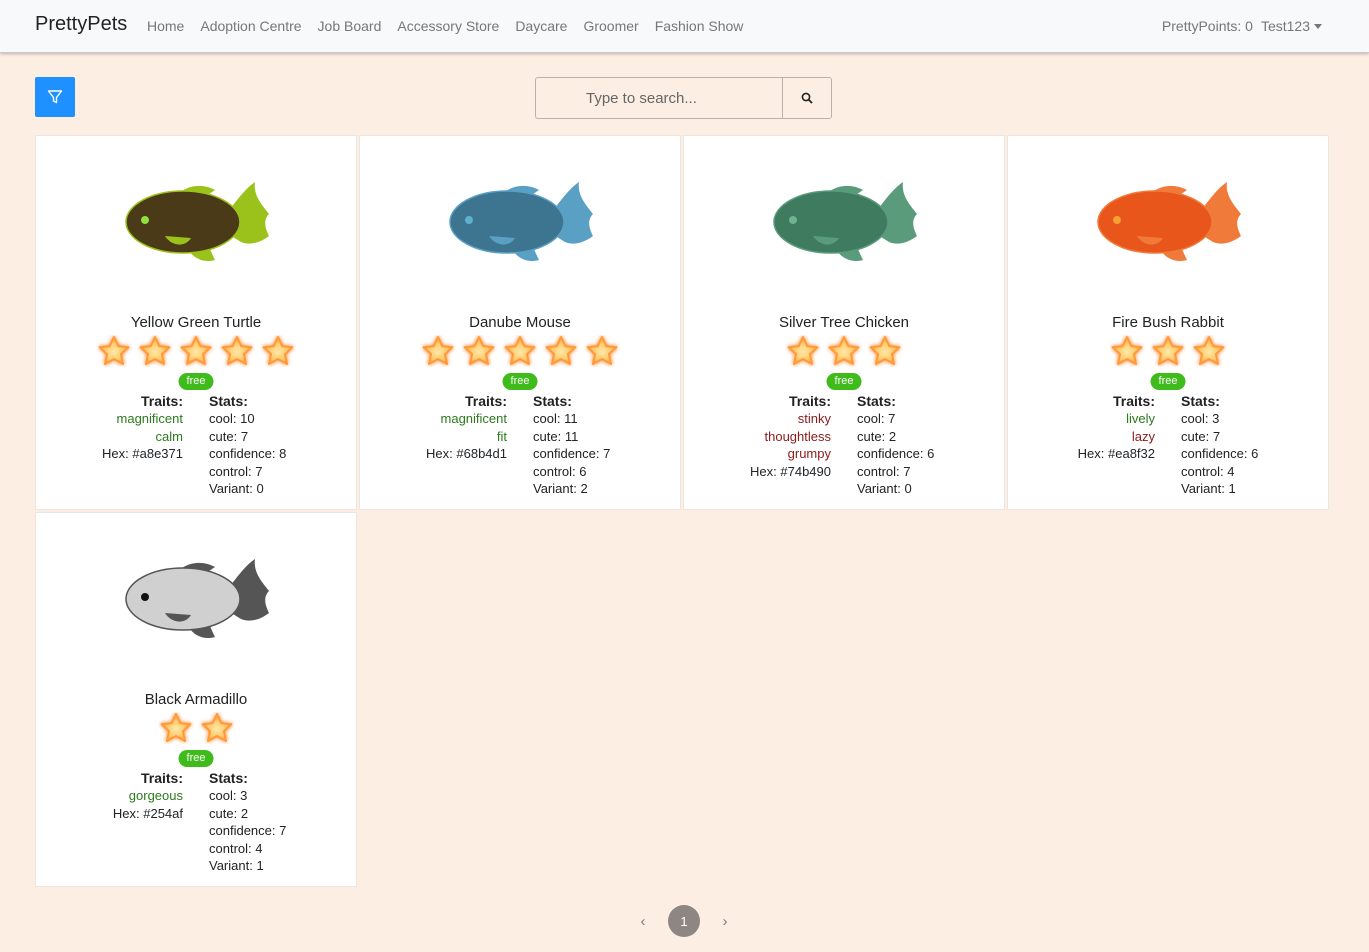  What do you see at coordinates (610, 26) in the screenshot?
I see `nav-link-groomer: Groomer` at bounding box center [610, 26].